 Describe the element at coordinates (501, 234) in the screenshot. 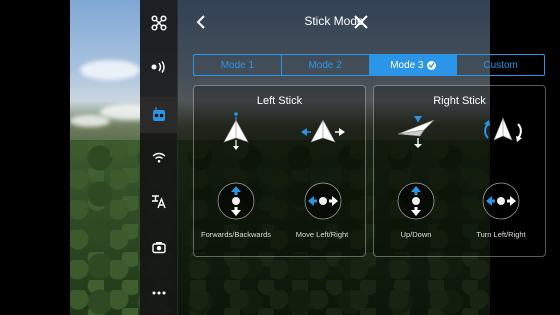

I see `caption-turn-left-right: Turn Left/Right` at that location.